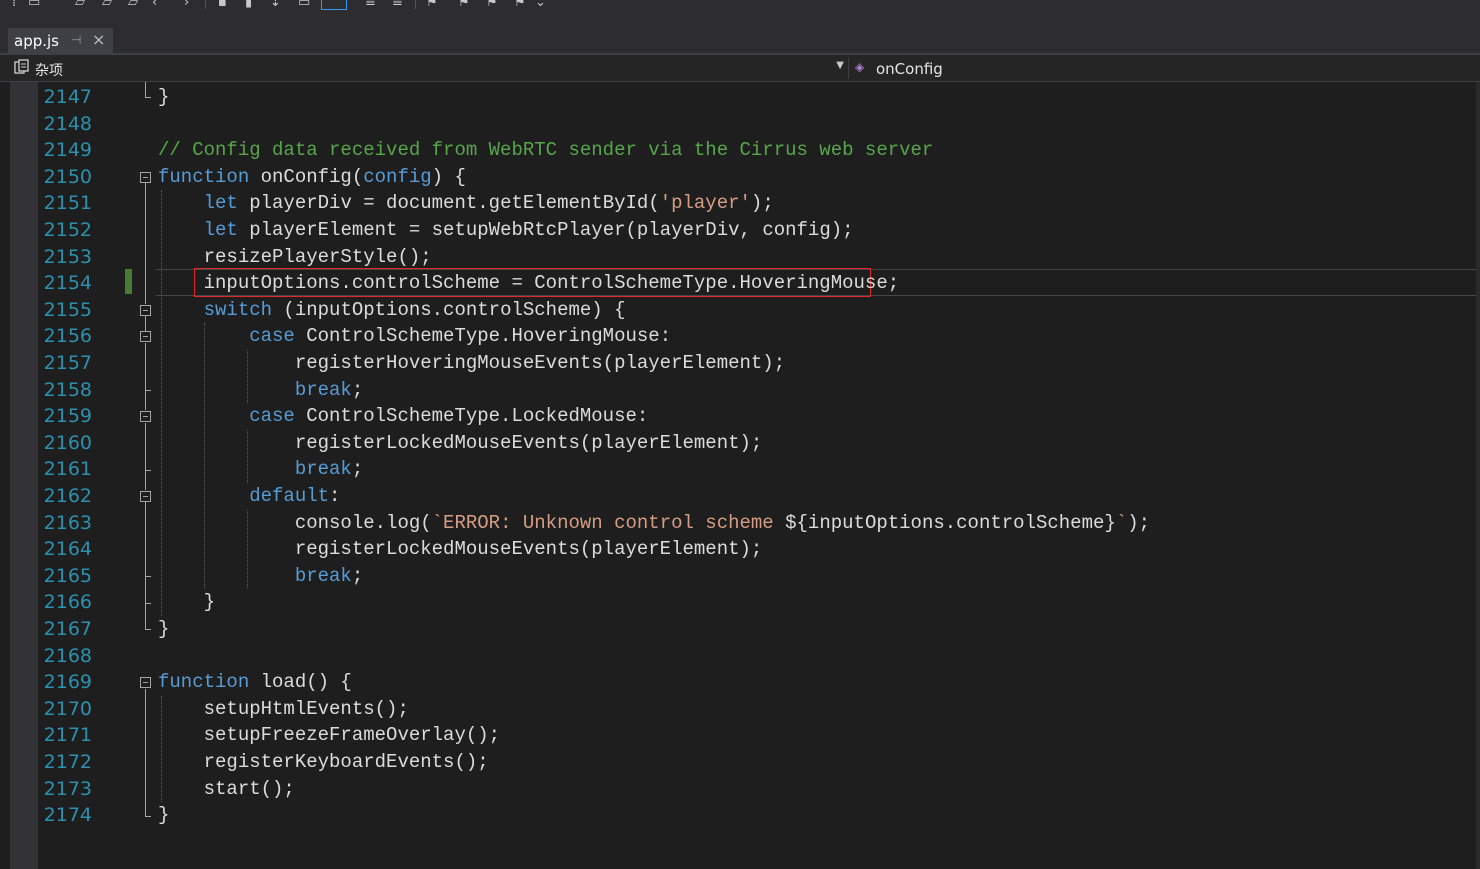 This screenshot has height=869, width=1480. What do you see at coordinates (80, 5) in the screenshot?
I see `comment-icon: ▱` at bounding box center [80, 5].